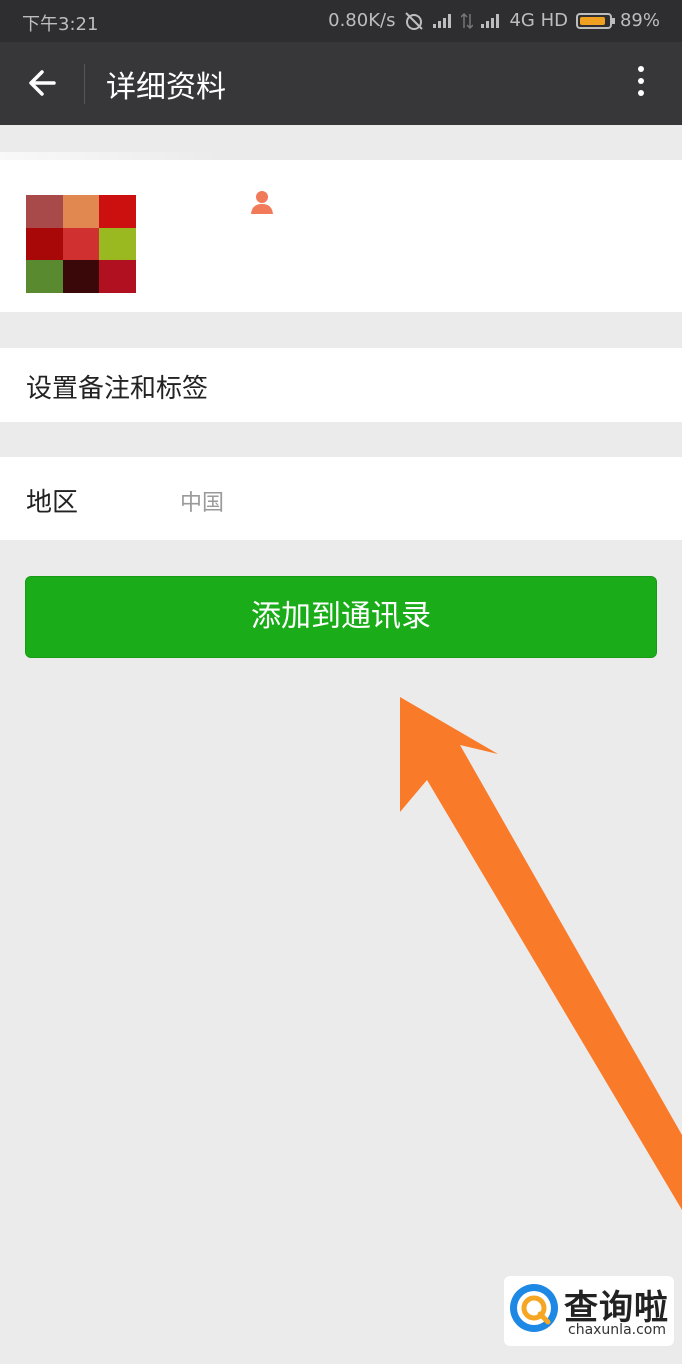 The width and height of the screenshot is (682, 1364). I want to click on status-indicators: 0.80K/s 4G HD 89%, so click(494, 20).